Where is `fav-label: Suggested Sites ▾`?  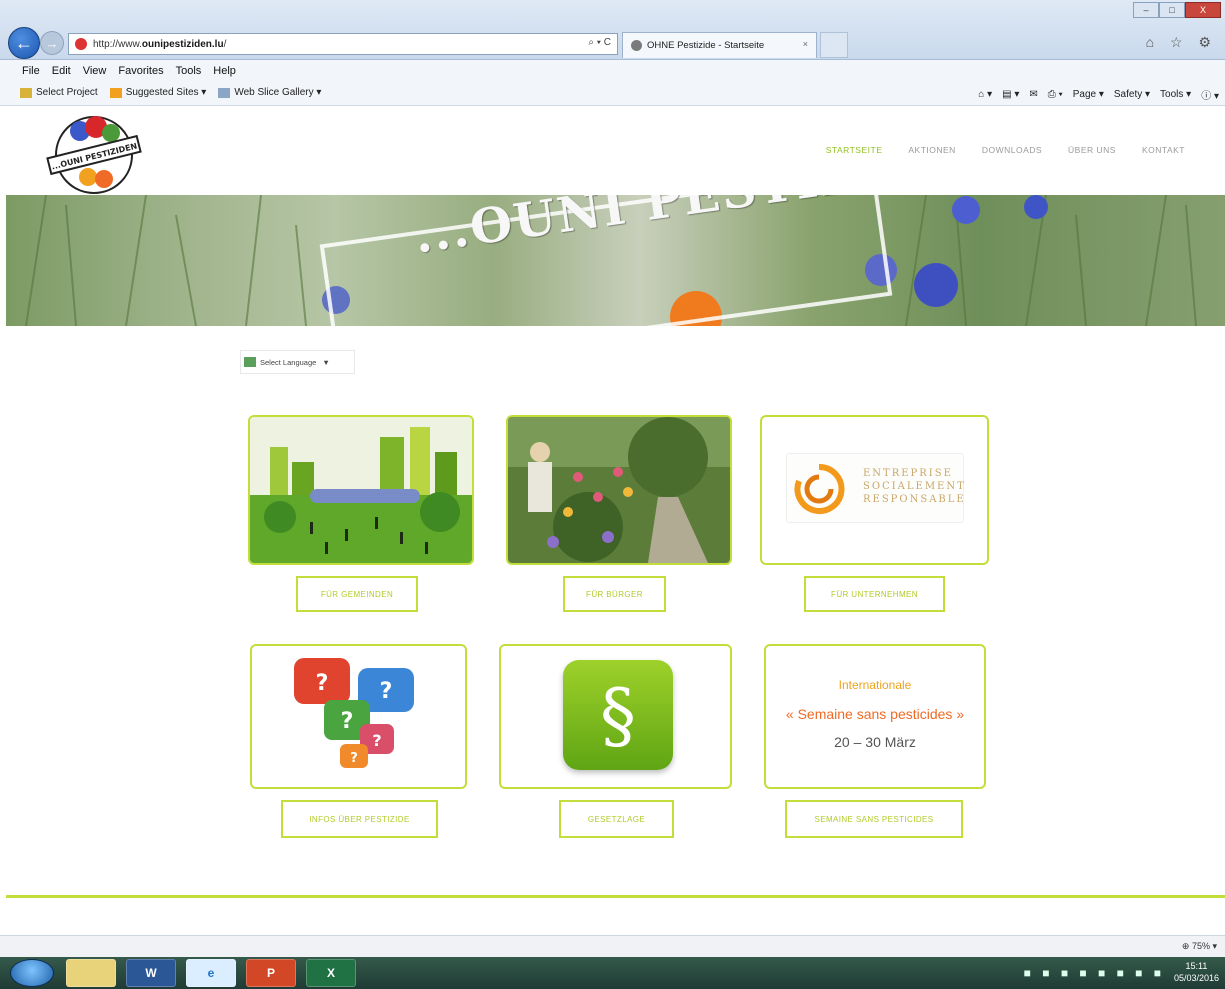 fav-label: Suggested Sites ▾ is located at coordinates (166, 92).